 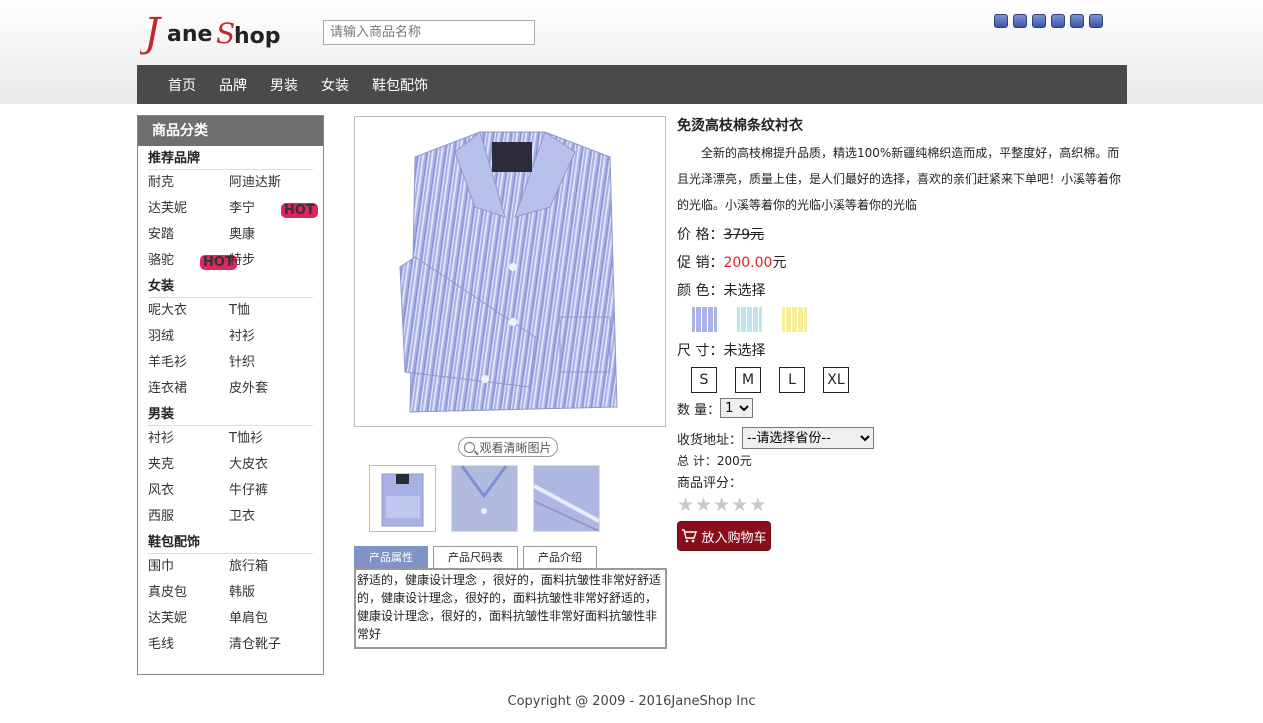 I want to click on category-link: 牛仔裤, so click(x=269, y=491).